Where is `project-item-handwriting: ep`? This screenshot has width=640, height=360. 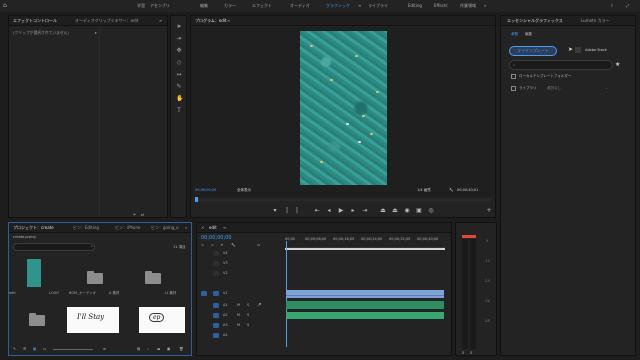
project-item-handwriting: ep is located at coordinates (162, 320).